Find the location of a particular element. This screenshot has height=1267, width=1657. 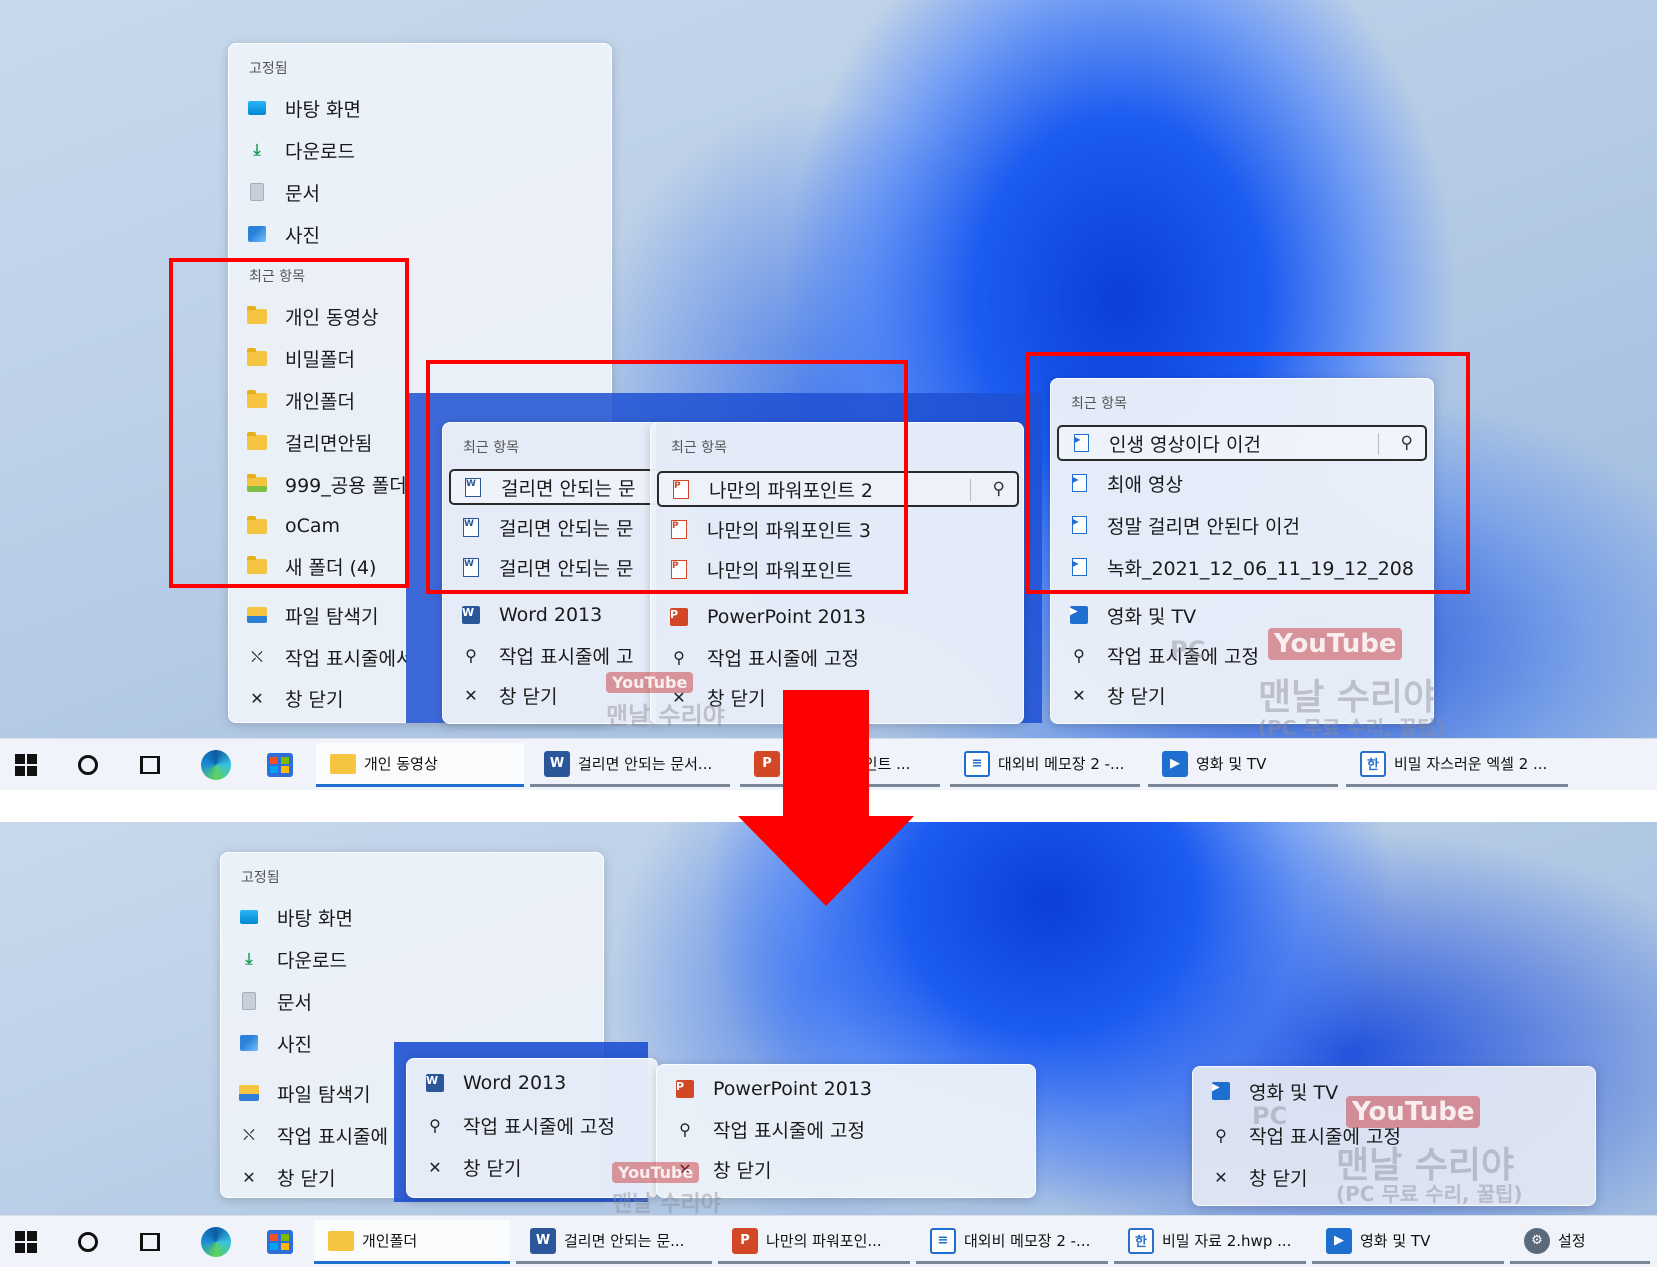

pin-separator is located at coordinates (970, 490).